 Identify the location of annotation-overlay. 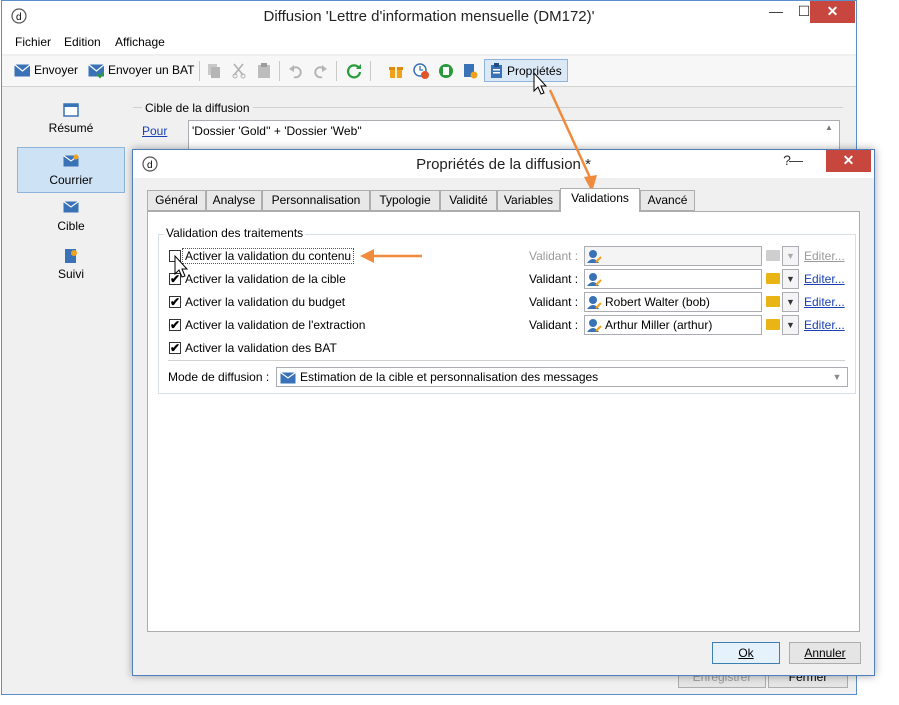
(385, 174).